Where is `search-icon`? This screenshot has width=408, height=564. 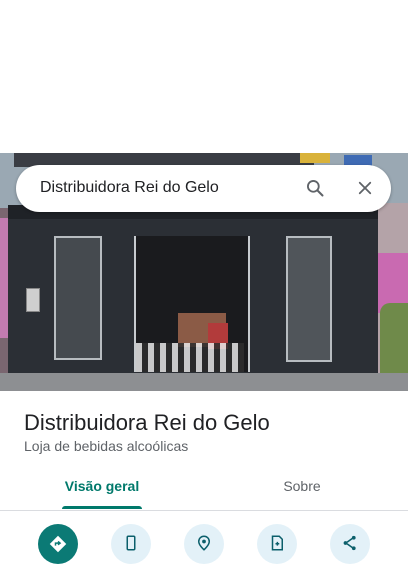
search-icon is located at coordinates (315, 188).